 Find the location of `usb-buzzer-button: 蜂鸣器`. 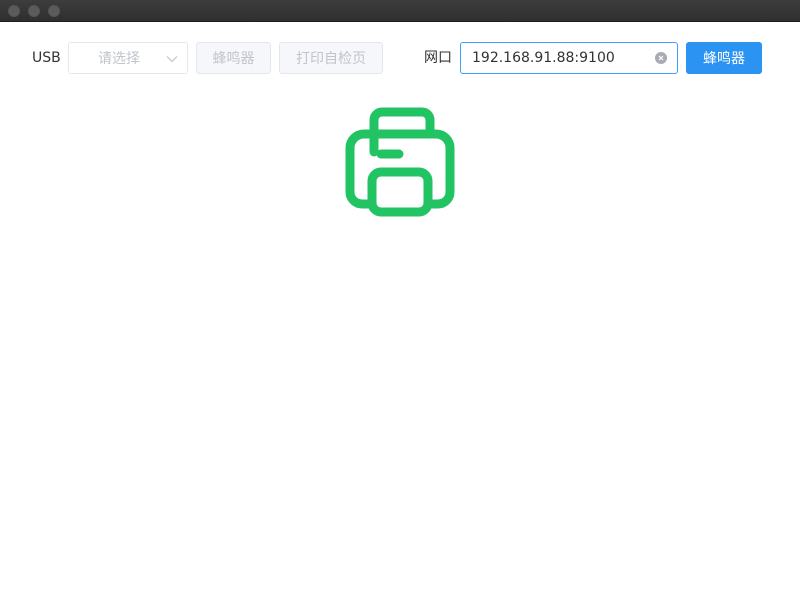

usb-buzzer-button: 蜂鸣器 is located at coordinates (233, 58).